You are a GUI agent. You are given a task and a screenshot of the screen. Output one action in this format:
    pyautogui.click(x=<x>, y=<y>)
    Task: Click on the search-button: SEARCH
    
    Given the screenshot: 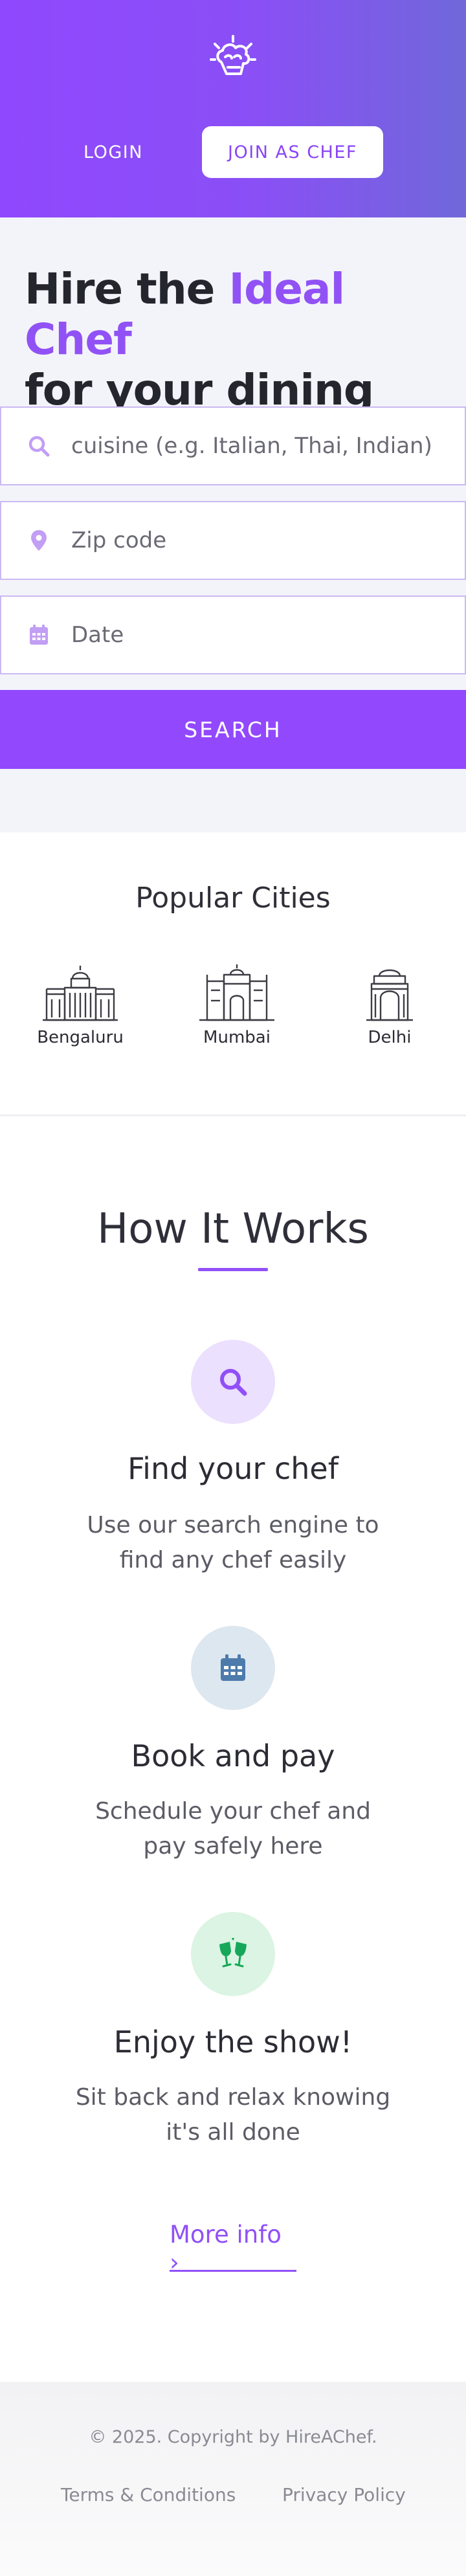 What is the action you would take?
    pyautogui.click(x=233, y=729)
    